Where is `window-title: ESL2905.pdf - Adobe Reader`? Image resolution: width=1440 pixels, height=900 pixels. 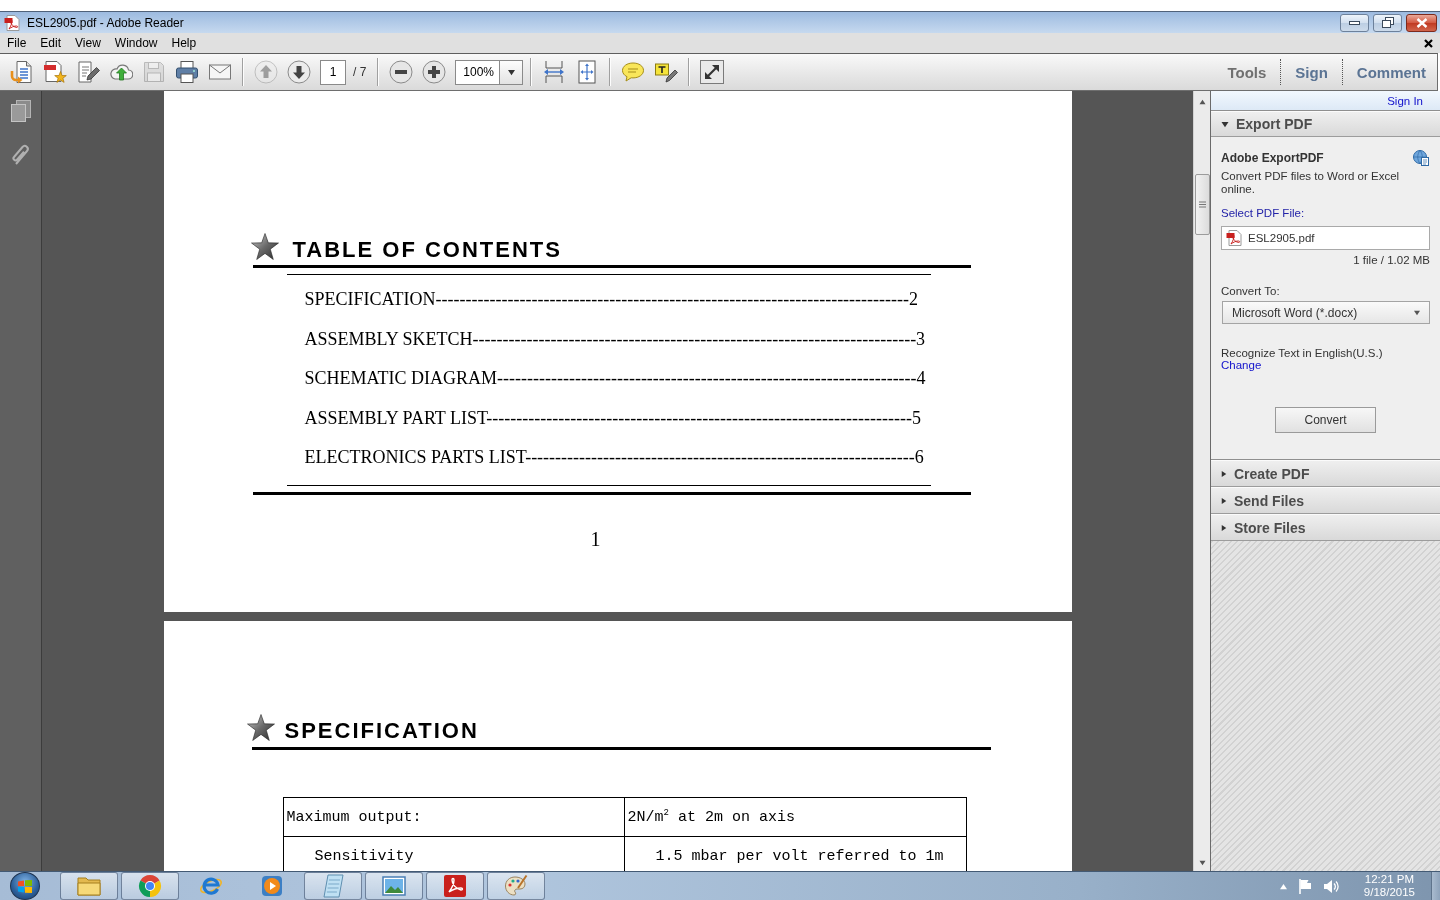
window-title: ESL2905.pdf - Adobe Reader is located at coordinates (106, 22).